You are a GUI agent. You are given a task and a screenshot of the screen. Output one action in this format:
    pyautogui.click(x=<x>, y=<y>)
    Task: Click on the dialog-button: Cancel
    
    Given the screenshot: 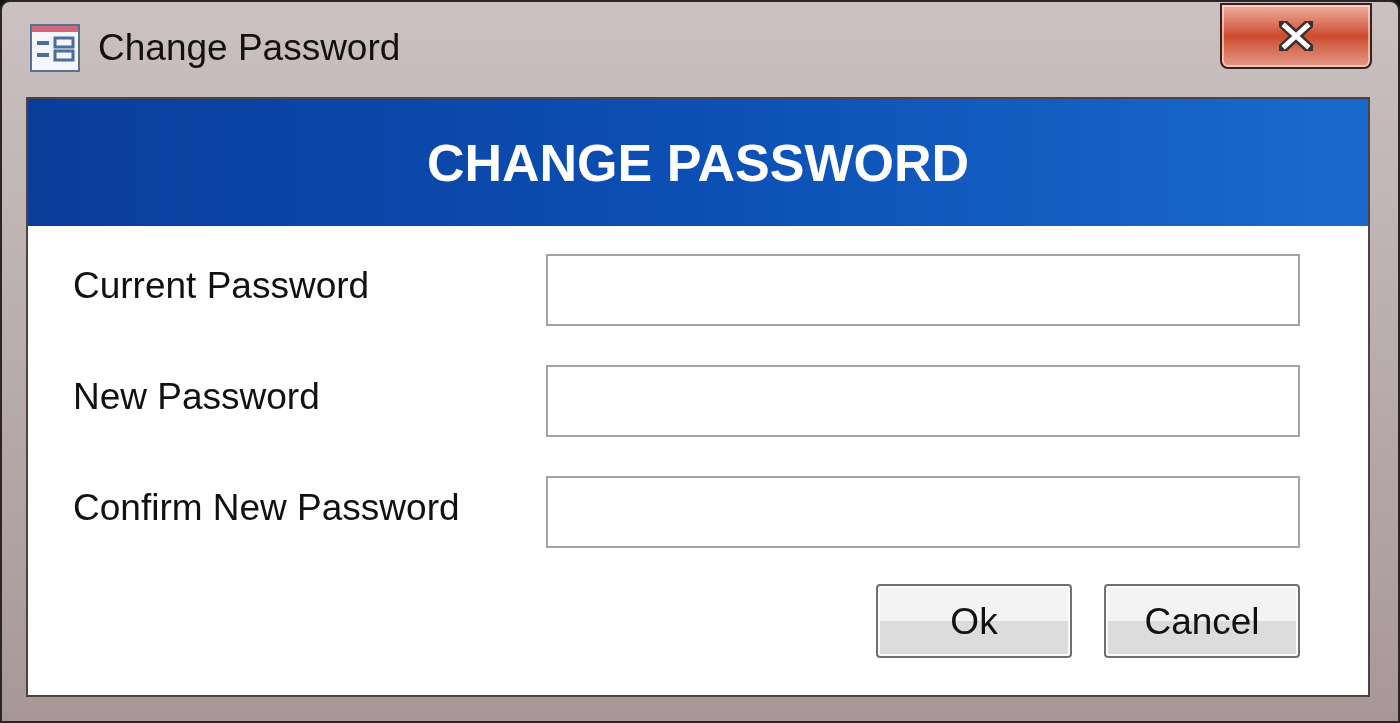 What is the action you would take?
    pyautogui.click(x=1202, y=621)
    